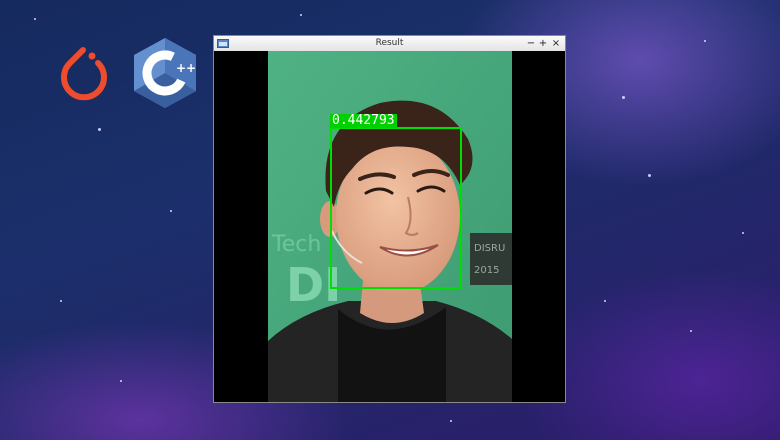 The height and width of the screenshot is (440, 780). What do you see at coordinates (489, 248) in the screenshot?
I see `svg-text: DISRU` at bounding box center [489, 248].